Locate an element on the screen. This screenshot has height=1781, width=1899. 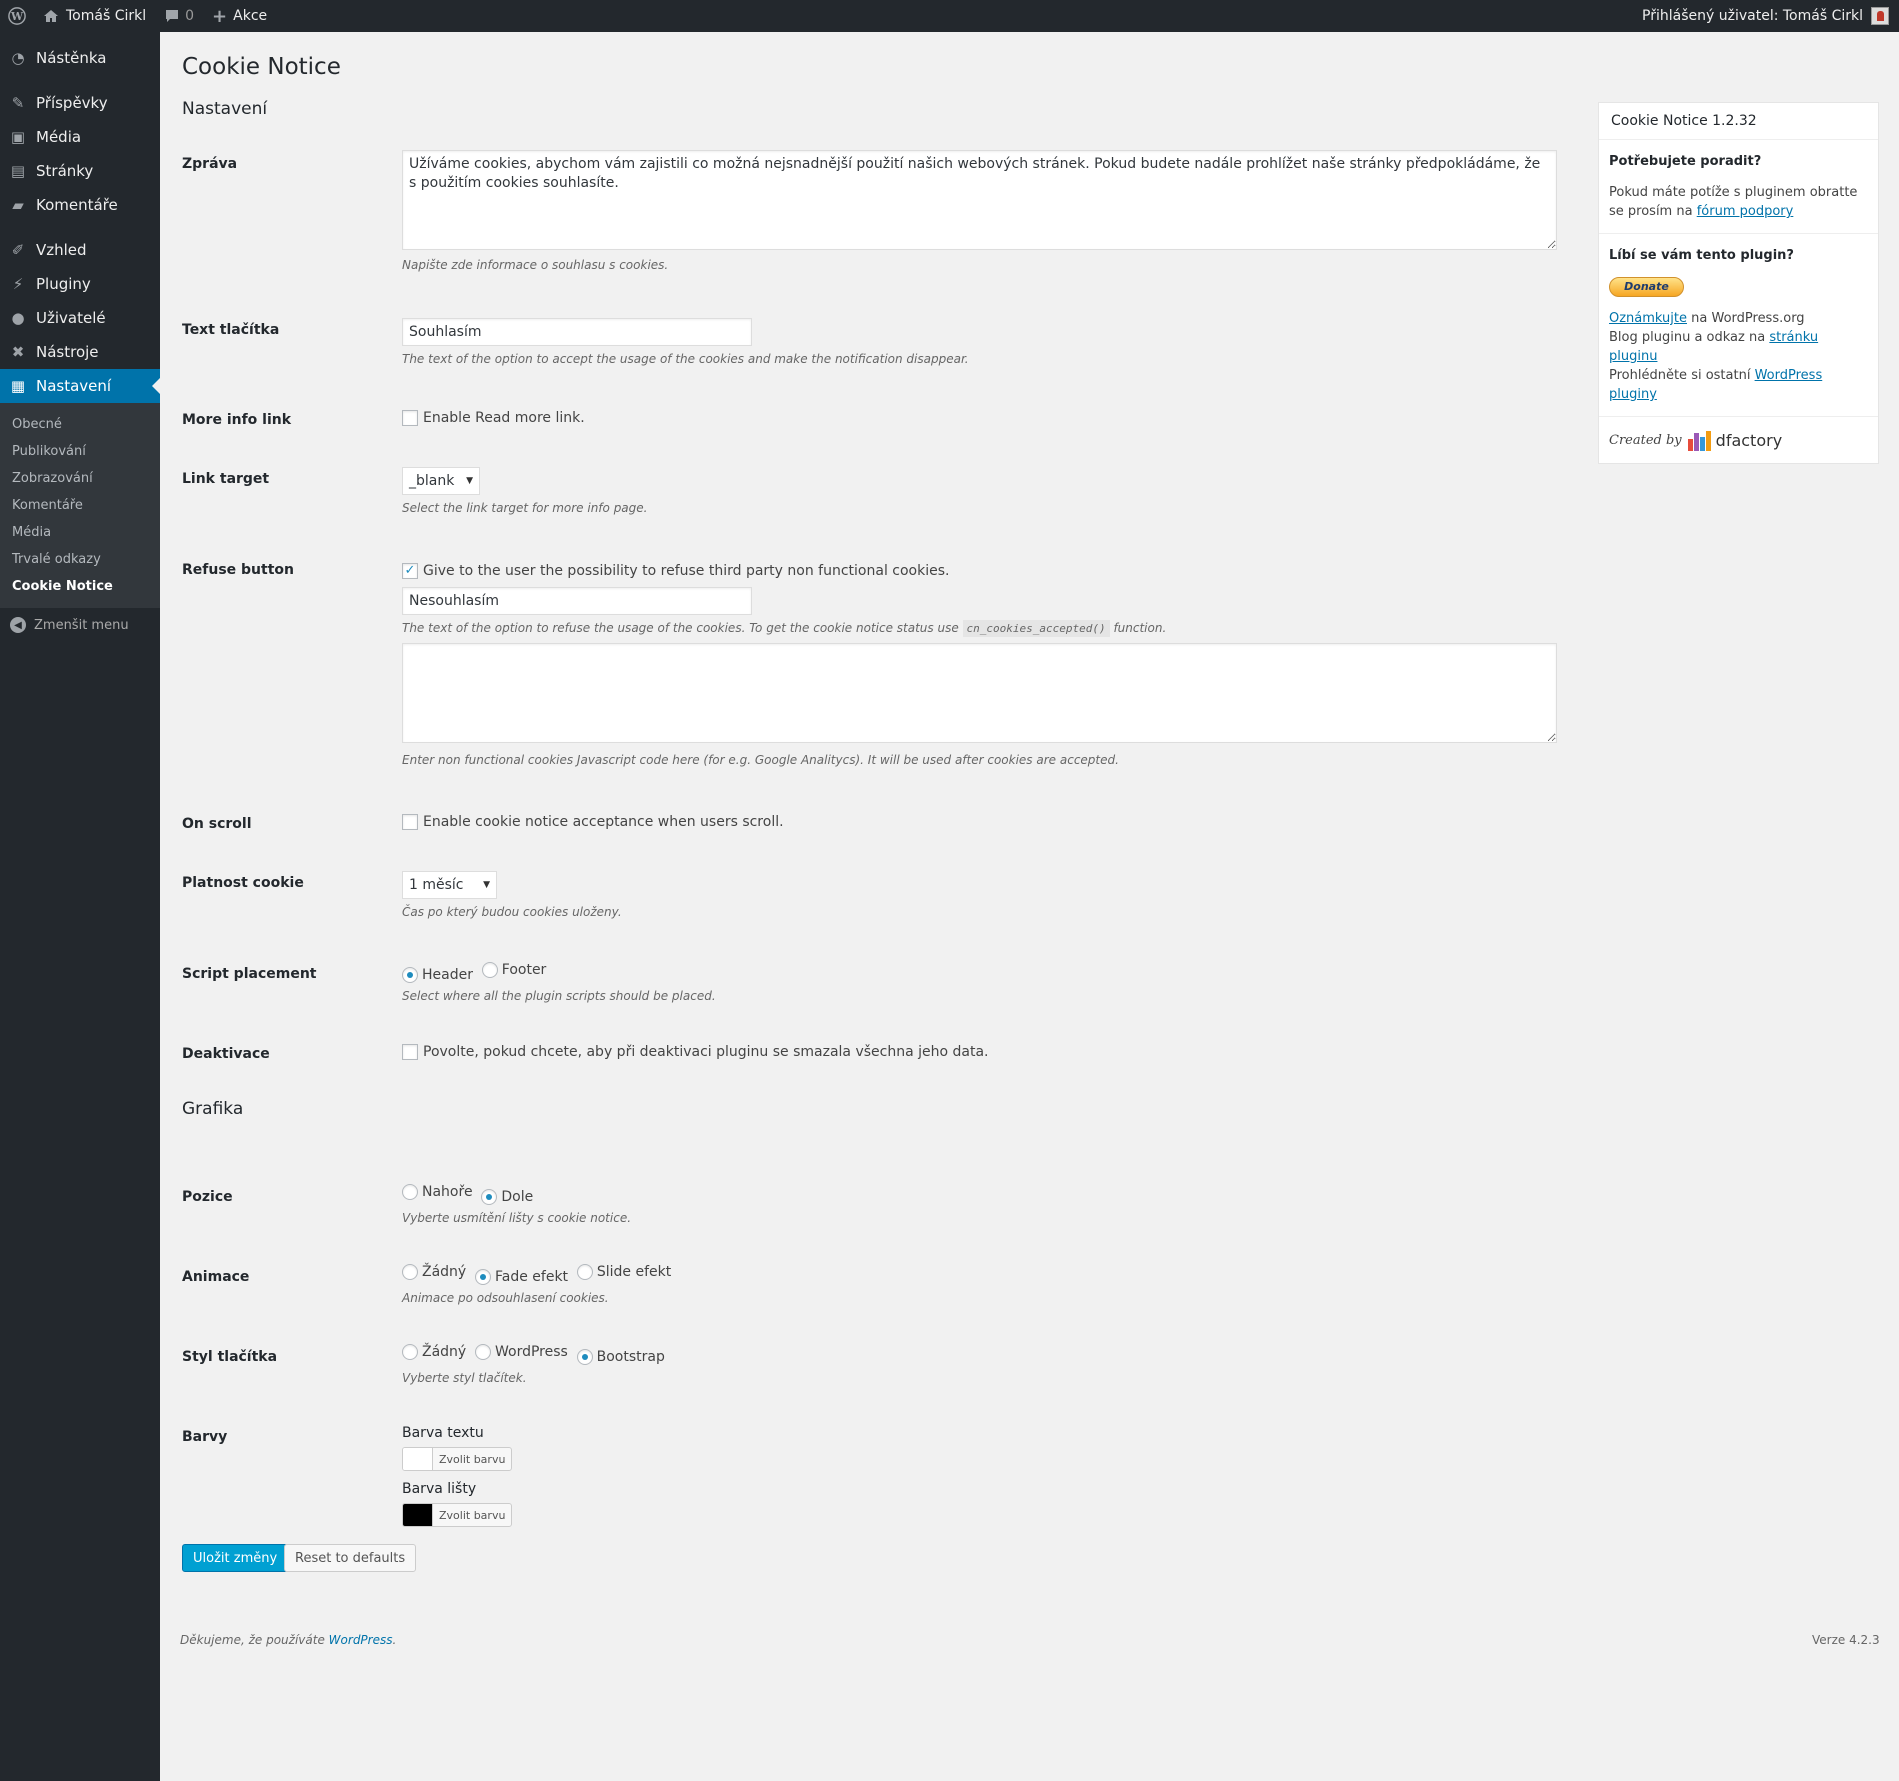
dropdown-arrow-icon: ▼ is located at coordinates (486, 885).